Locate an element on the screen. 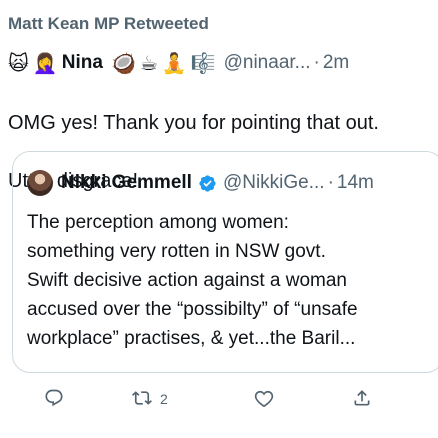 The width and height of the screenshot is (438, 438). tweet-actions: 2 is located at coordinates (219, 399).